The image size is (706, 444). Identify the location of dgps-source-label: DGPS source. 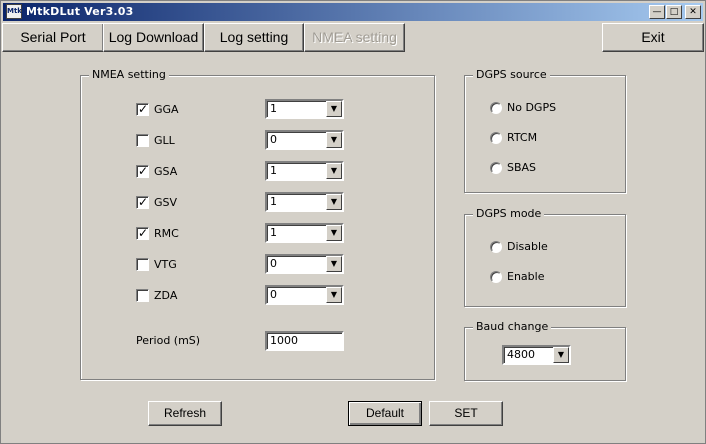
(511, 75).